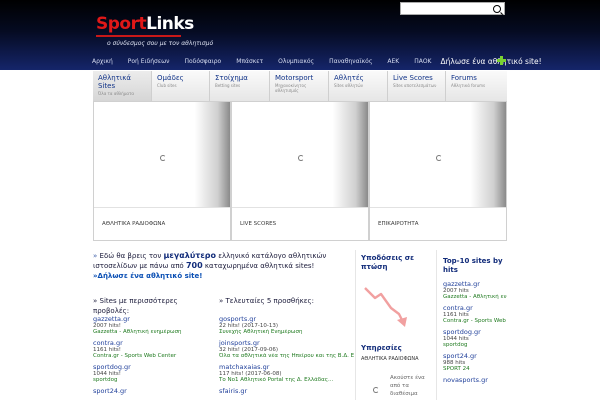 This screenshot has width=600, height=400. I want to click on plus-icon, so click(501, 60).